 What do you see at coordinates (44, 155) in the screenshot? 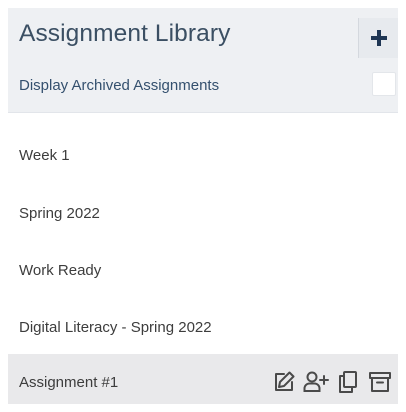
I see `list-item-label: Week 1` at bounding box center [44, 155].